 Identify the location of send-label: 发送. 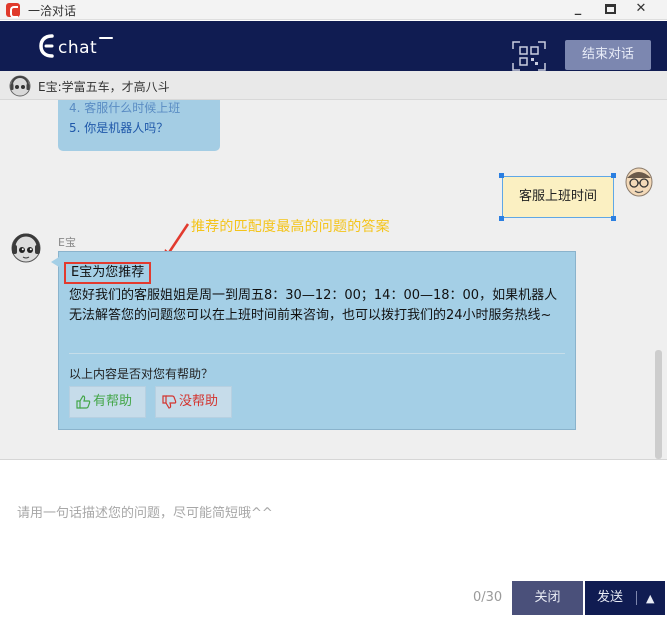
(610, 597).